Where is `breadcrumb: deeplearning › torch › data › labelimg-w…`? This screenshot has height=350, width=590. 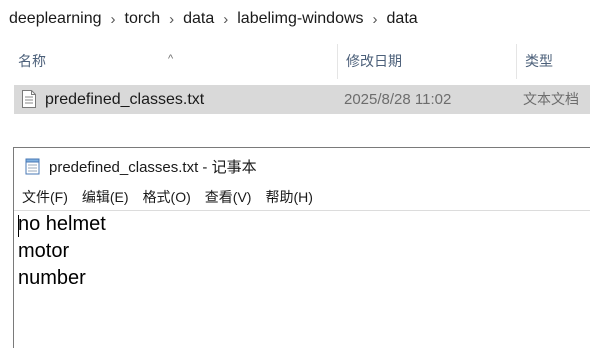 breadcrumb: deeplearning › torch › data › labelimg-w… is located at coordinates (295, 19).